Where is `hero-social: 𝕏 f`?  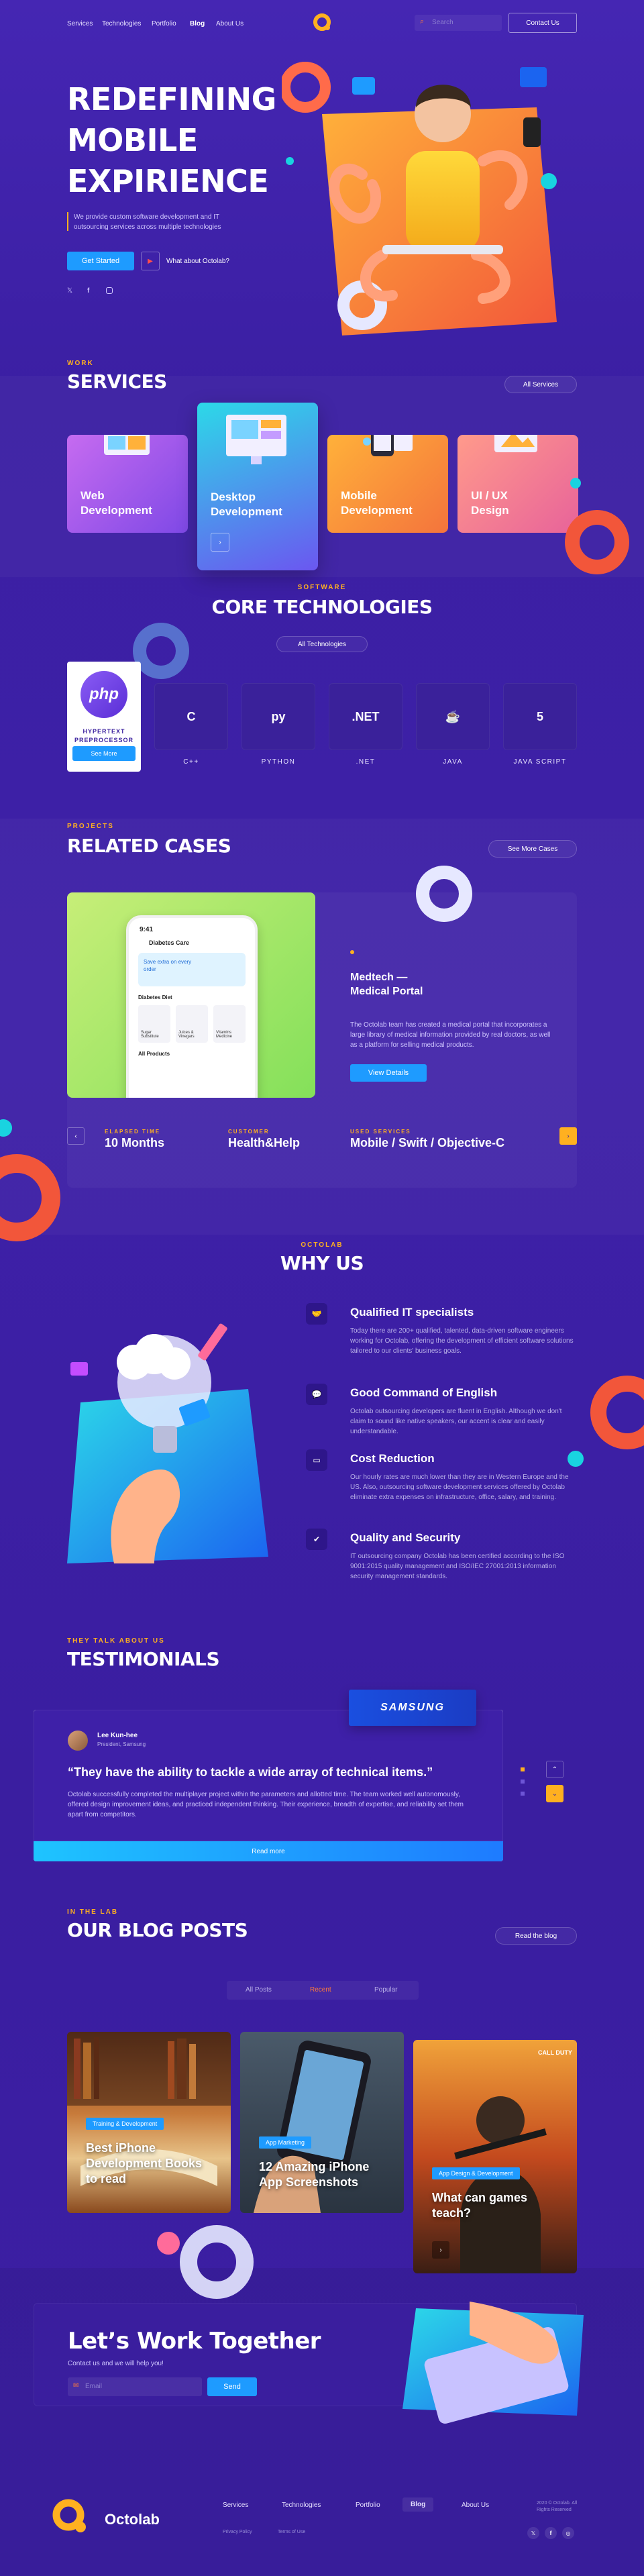 hero-social: 𝕏 f is located at coordinates (97, 292).